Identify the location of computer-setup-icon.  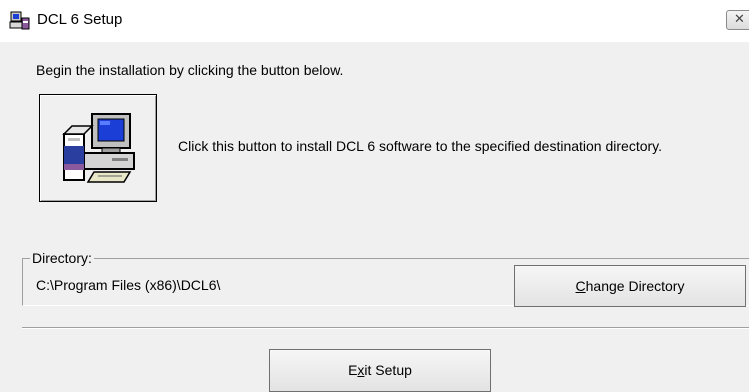
(98, 148).